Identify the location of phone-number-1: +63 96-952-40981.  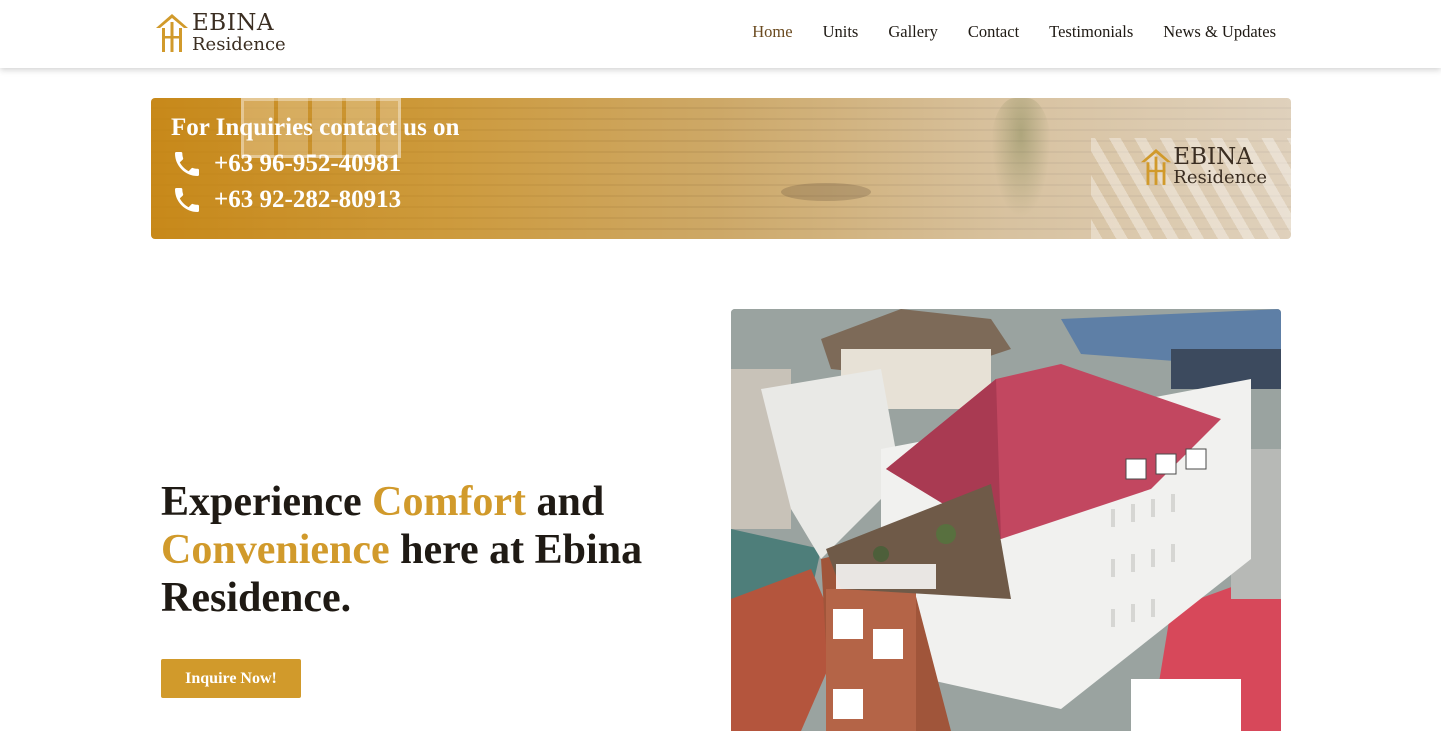
(307, 164).